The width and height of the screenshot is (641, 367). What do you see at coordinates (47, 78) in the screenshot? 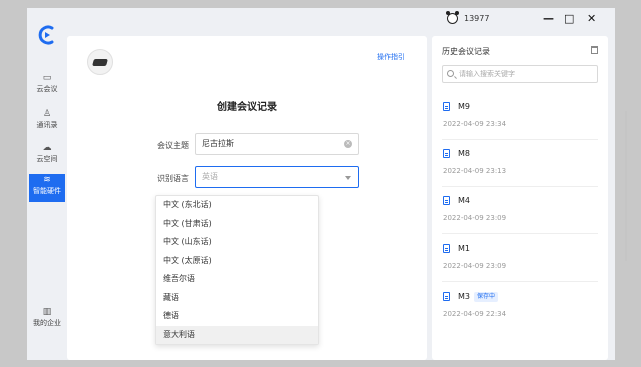
I see `video-icon: ▭` at bounding box center [47, 78].